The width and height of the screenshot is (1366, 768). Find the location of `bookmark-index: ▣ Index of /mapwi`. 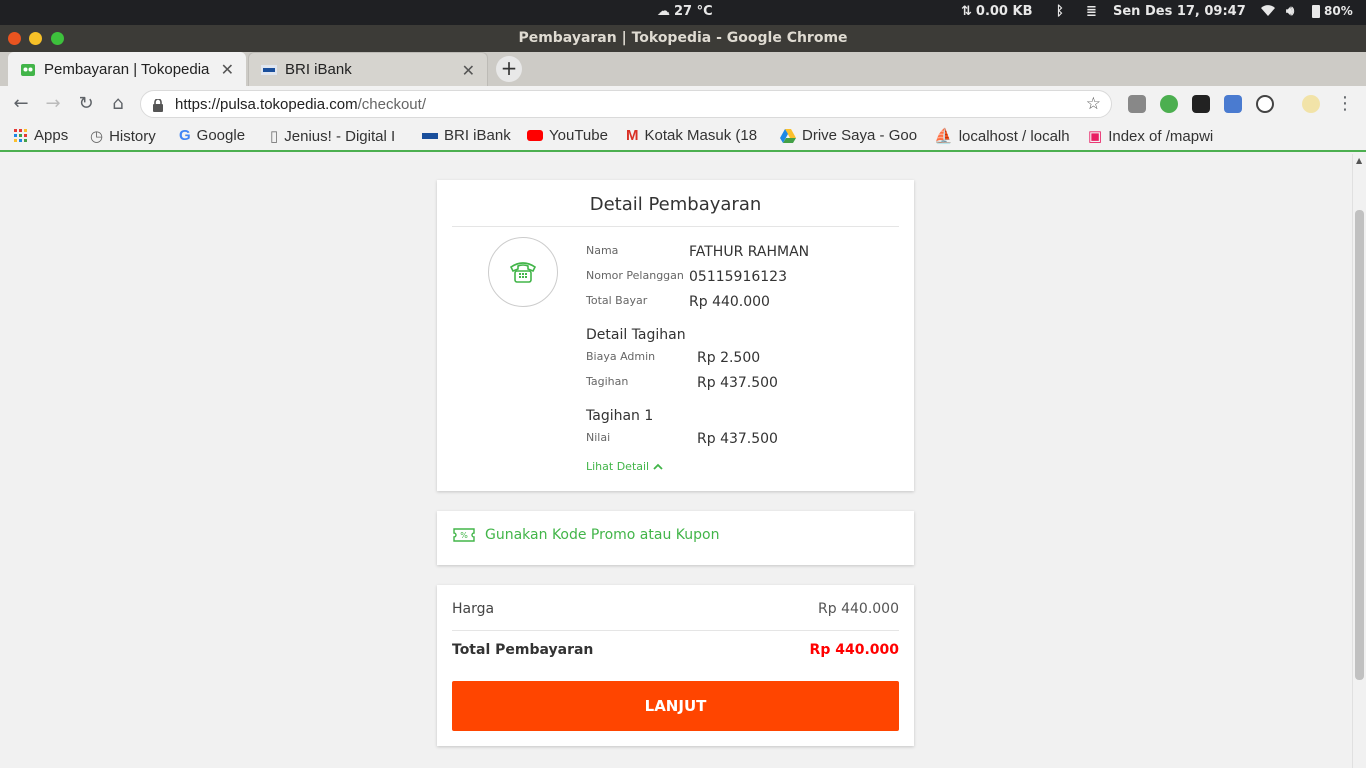

bookmark-index: ▣ Index of /mapwi is located at coordinates (1156, 136).